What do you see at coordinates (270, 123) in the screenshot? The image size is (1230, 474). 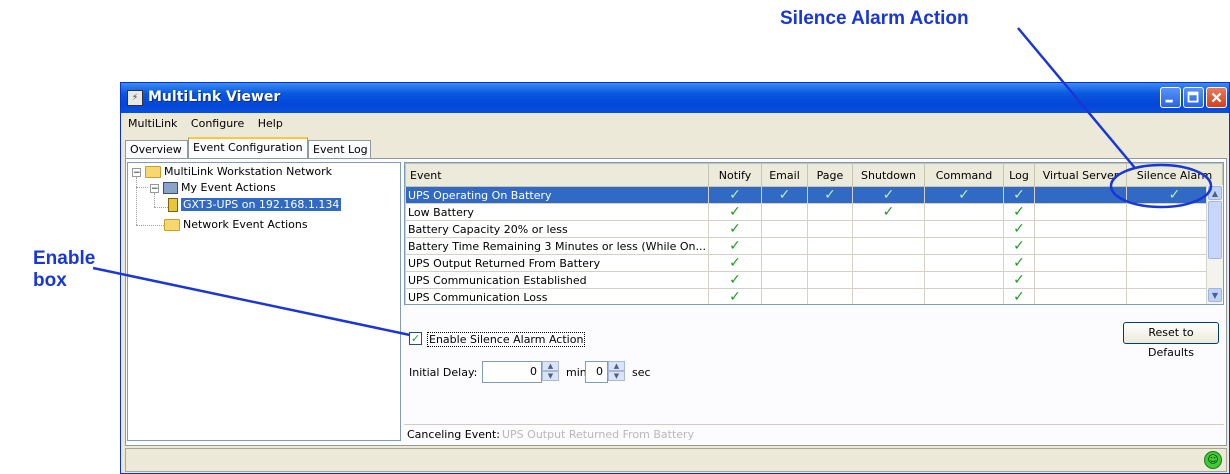 I see `menu-help: Help` at bounding box center [270, 123].